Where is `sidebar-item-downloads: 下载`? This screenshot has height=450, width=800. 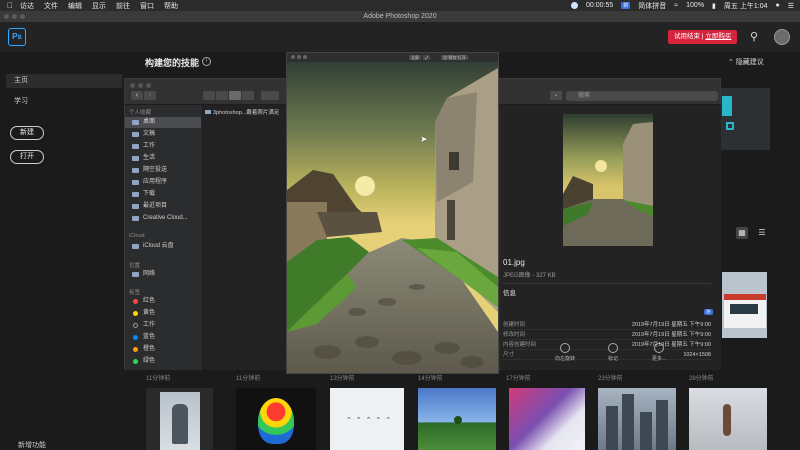
sidebar-item-downloads: 下载 is located at coordinates (163, 194).